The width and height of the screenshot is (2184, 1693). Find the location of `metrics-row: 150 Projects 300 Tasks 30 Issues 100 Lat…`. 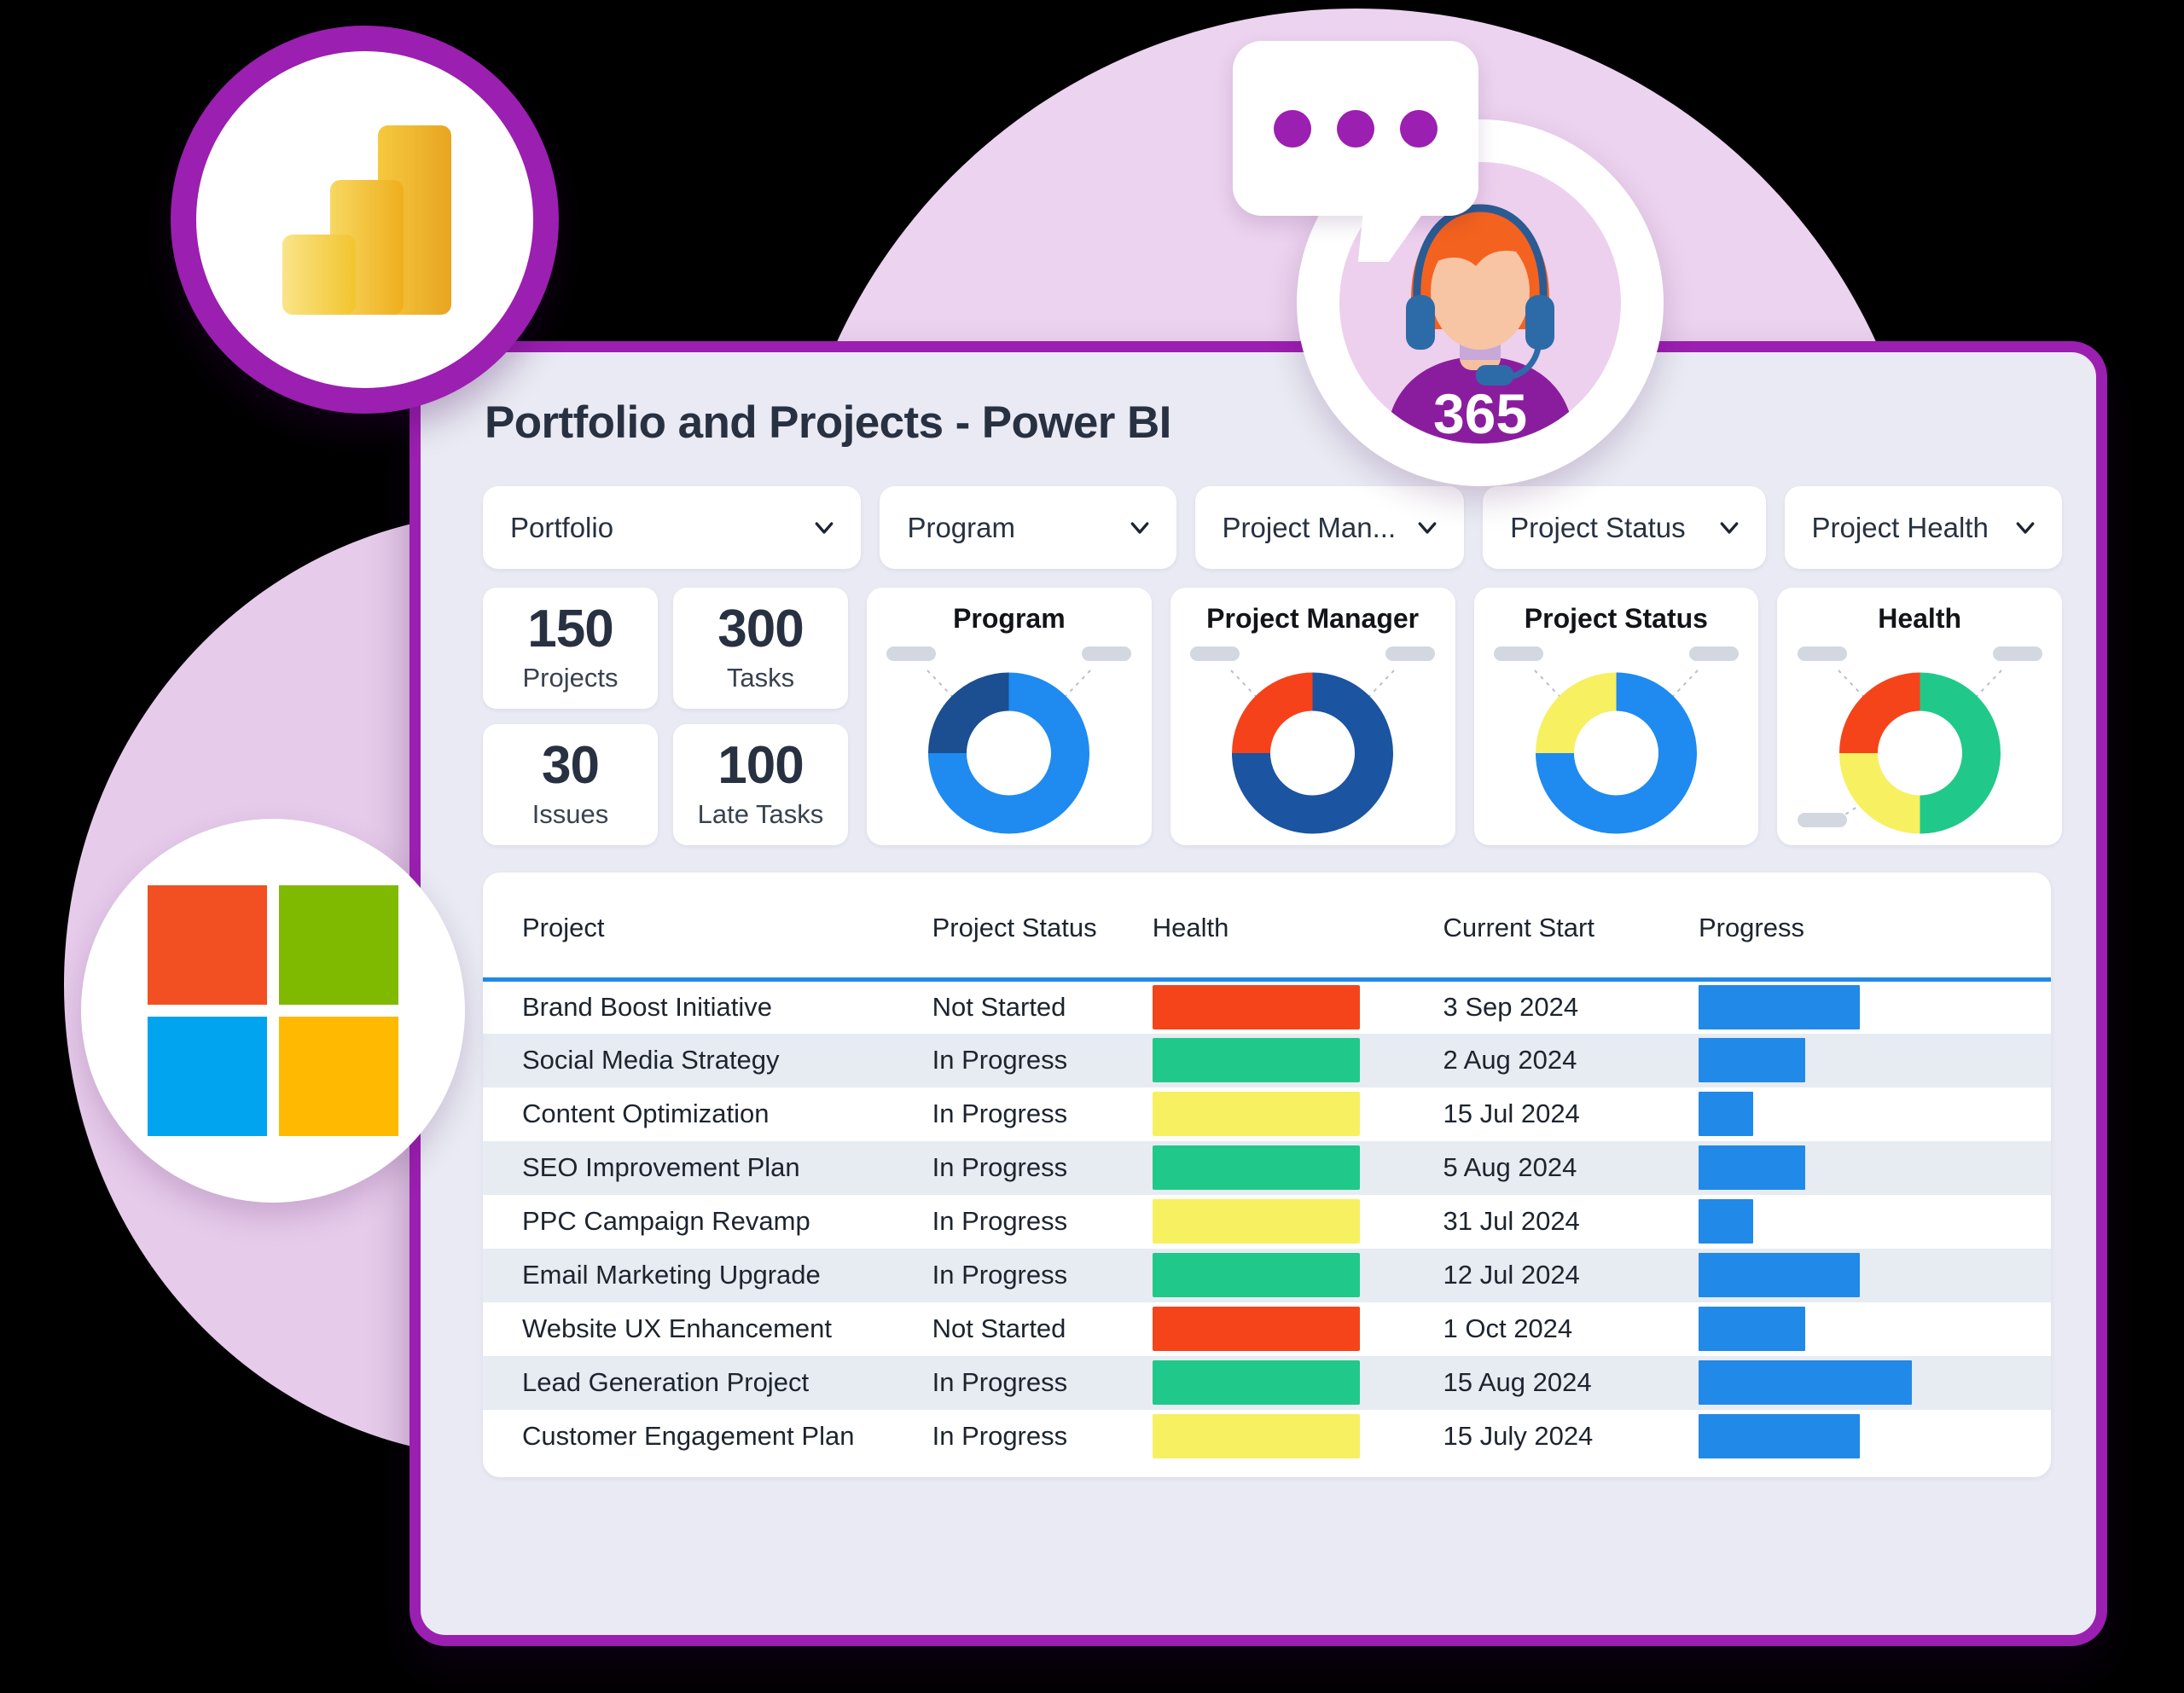

metrics-row: 150 Projects 300 Tasks 30 Issues 100 Lat… is located at coordinates (1272, 716).